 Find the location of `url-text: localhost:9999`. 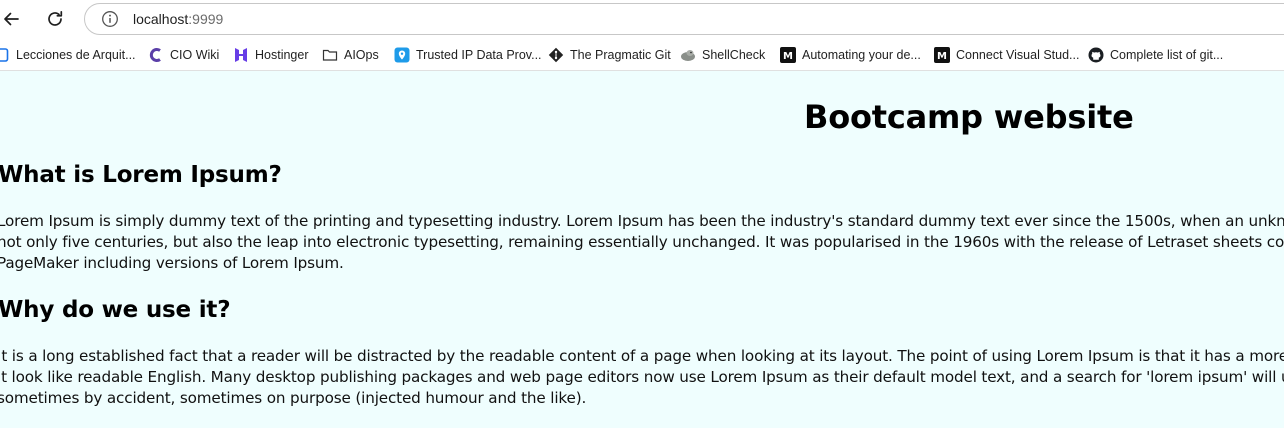

url-text: localhost:9999 is located at coordinates (178, 19).